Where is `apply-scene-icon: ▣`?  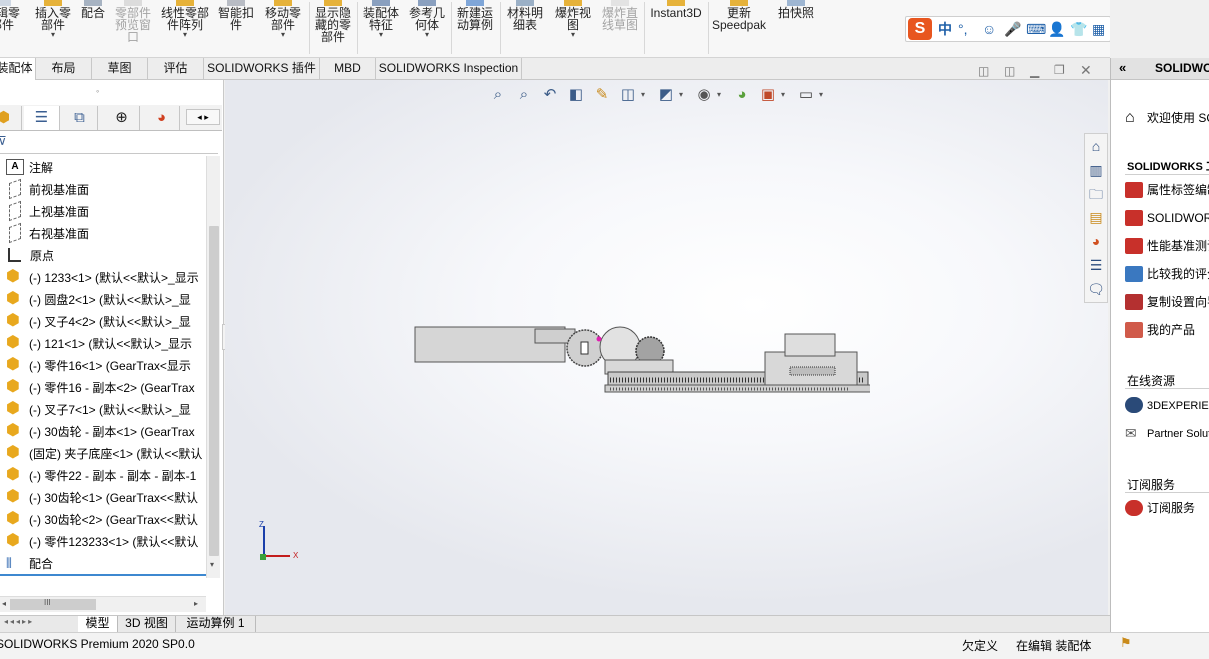 apply-scene-icon: ▣ is located at coordinates (768, 95).